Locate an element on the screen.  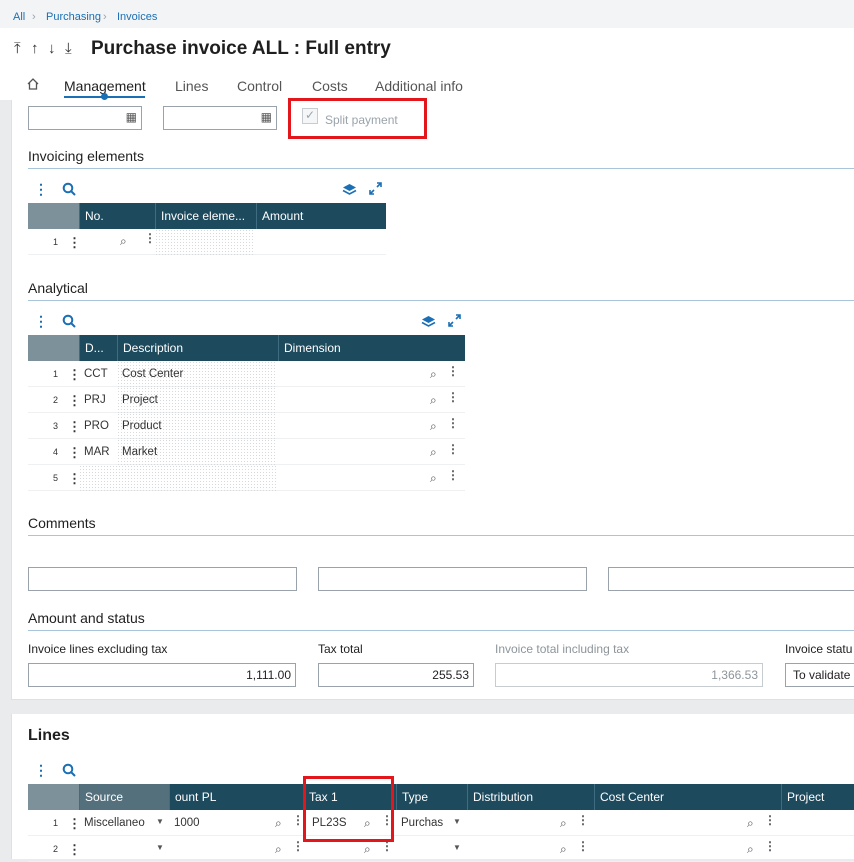
description-cell: Project is located at coordinates (197, 400).